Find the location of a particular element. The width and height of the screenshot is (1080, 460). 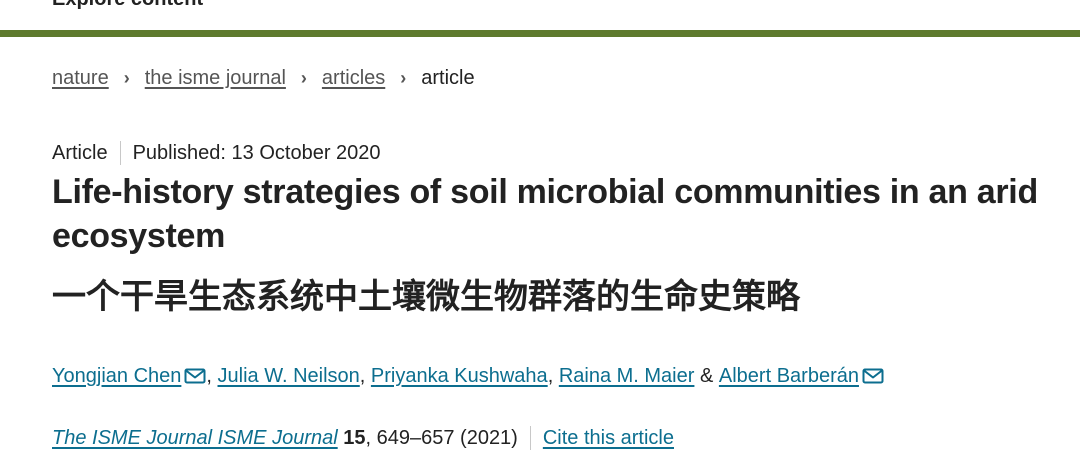

journal-link: The ISME Journal ISME Journal is located at coordinates (195, 438).